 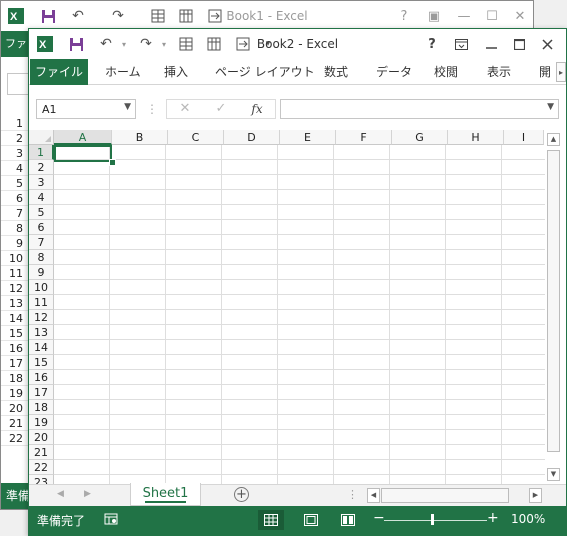 What do you see at coordinates (15, 408) in the screenshot?
I see `background-row-header: 20` at bounding box center [15, 408].